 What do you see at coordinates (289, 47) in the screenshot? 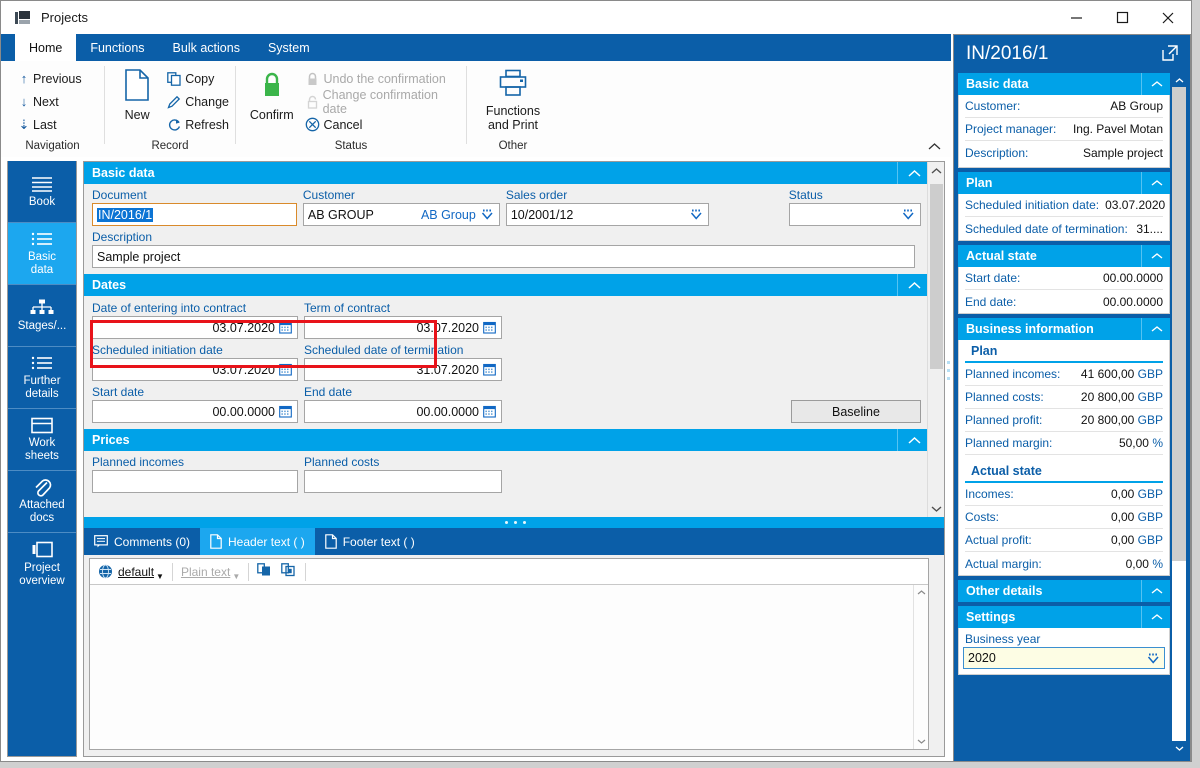
I see `ribbon-tab-system: System` at bounding box center [289, 47].